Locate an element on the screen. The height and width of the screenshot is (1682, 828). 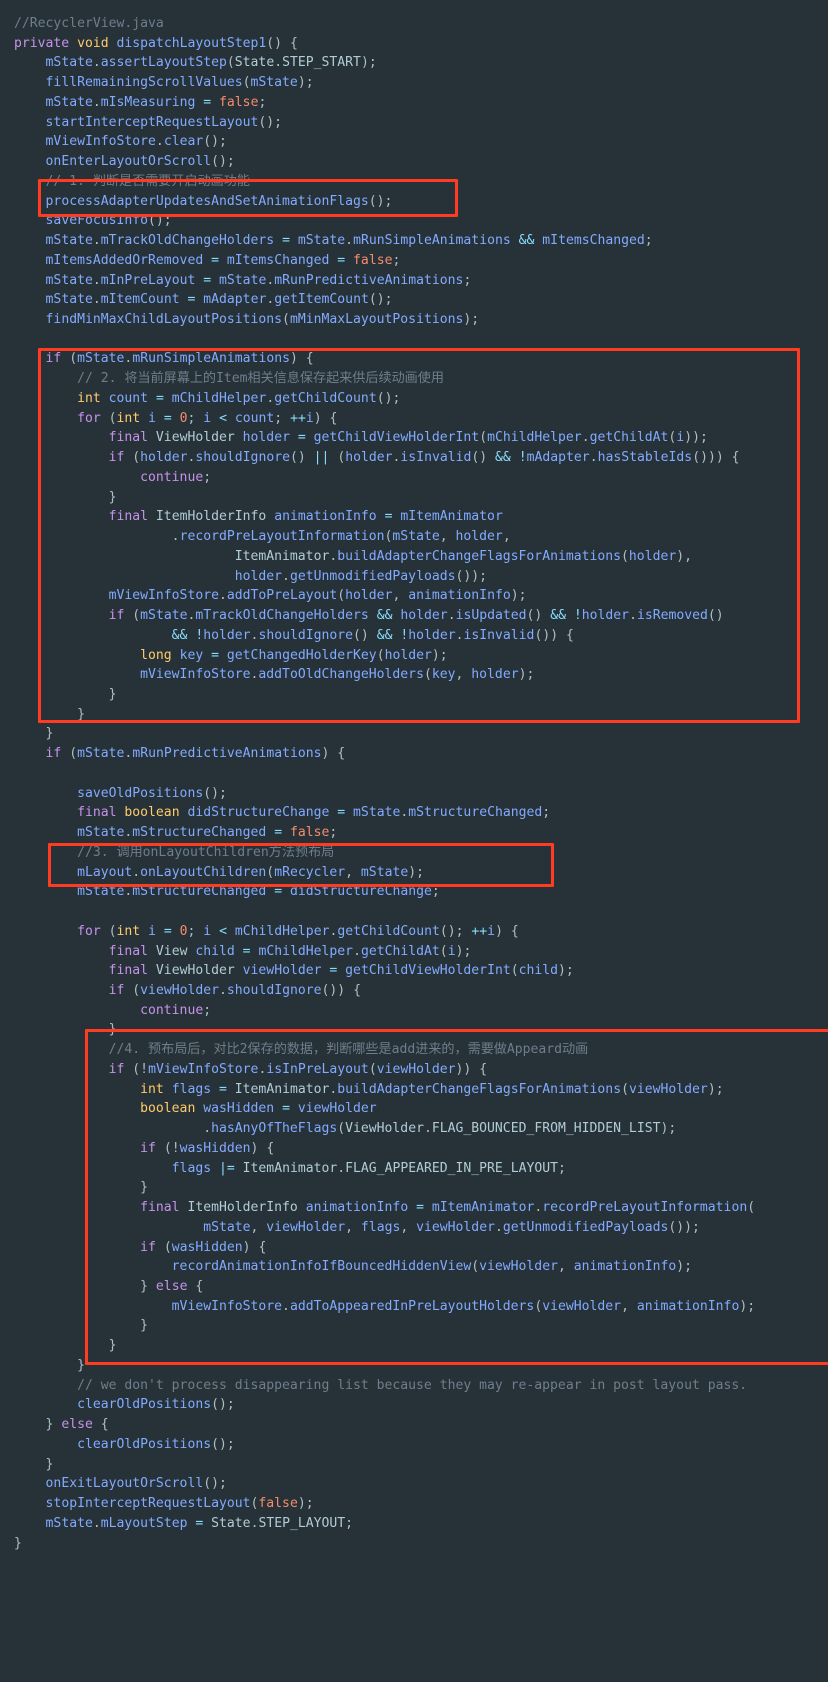
code-line: boolean wasHidden = viewHolder is located at coordinates (258, 1109).